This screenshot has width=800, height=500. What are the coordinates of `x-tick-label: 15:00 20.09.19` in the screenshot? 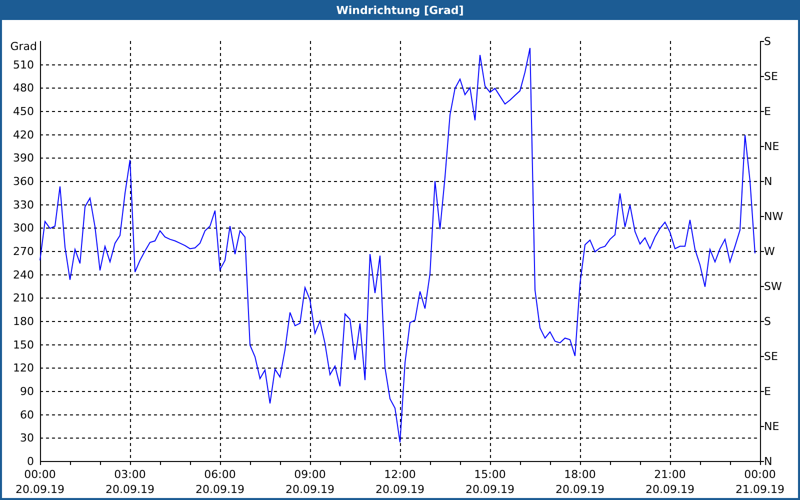 It's located at (490, 482).